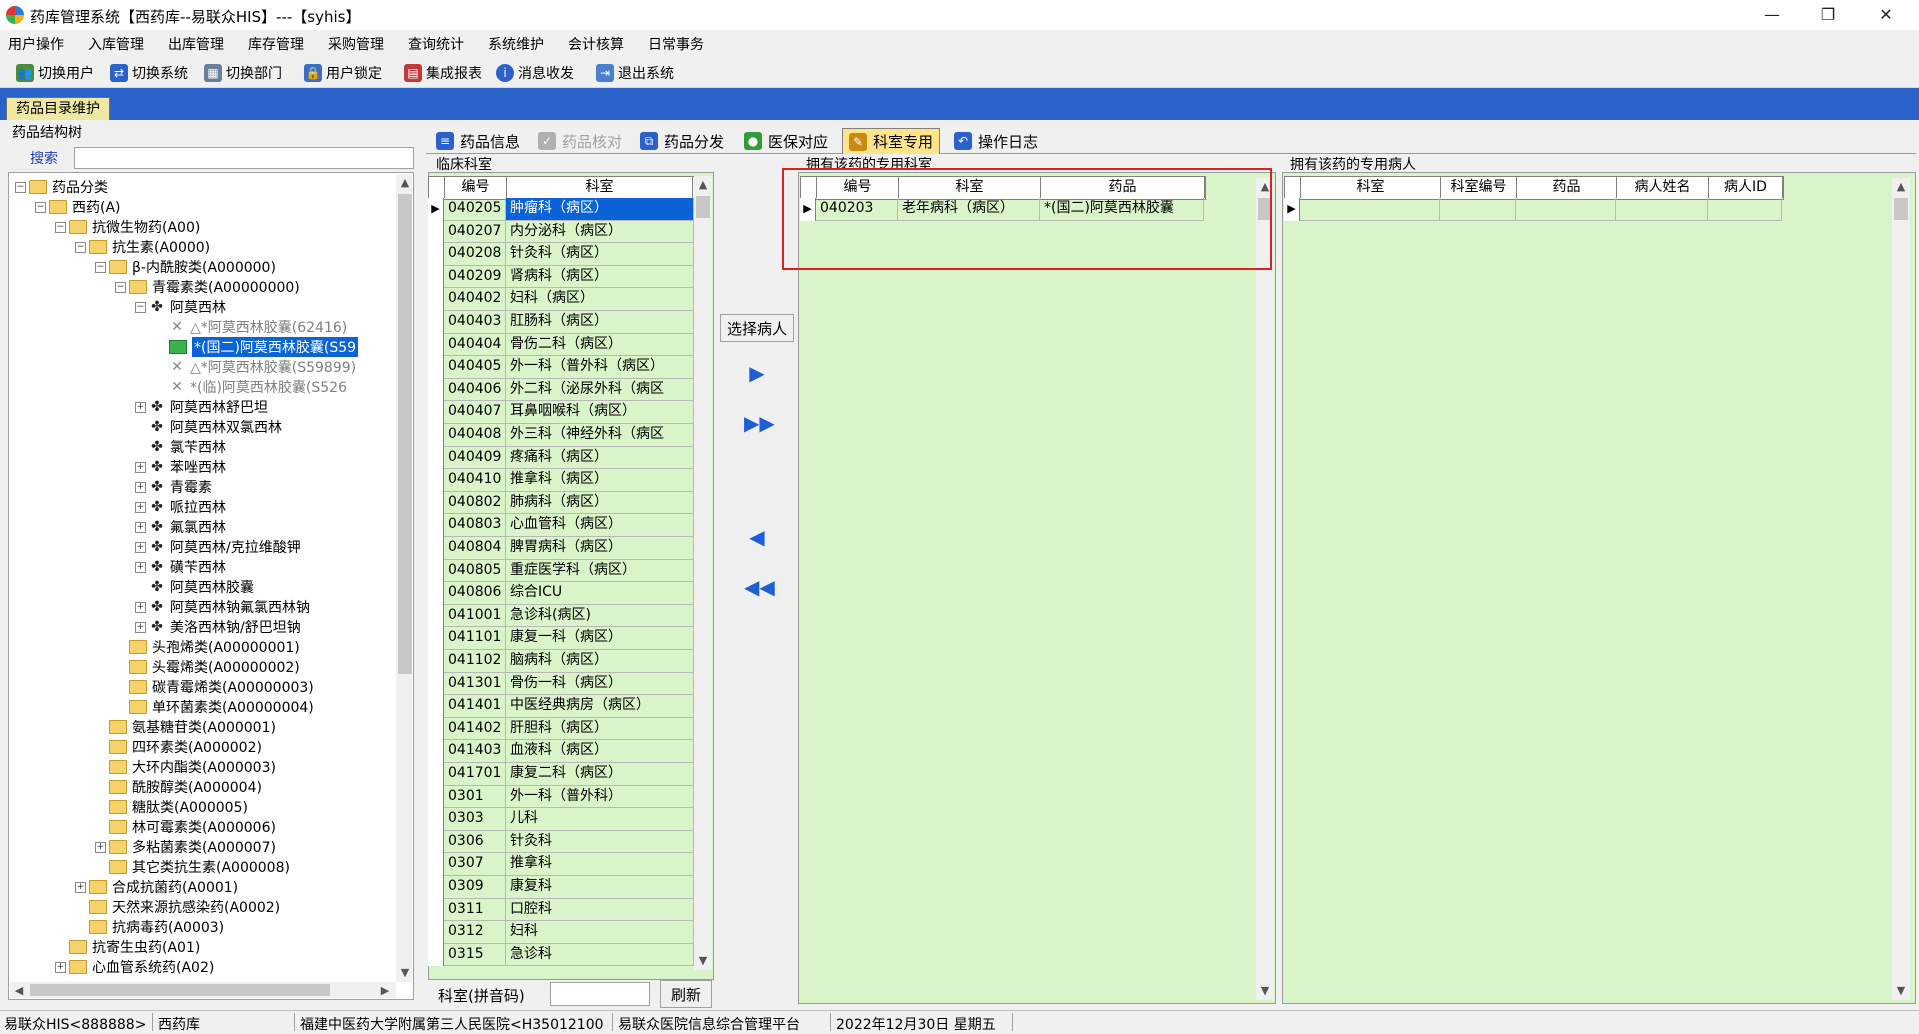 Image resolution: width=1919 pixels, height=1034 pixels. What do you see at coordinates (759, 587) in the screenshot?
I see `move-all-left-icon: ◀◀` at bounding box center [759, 587].